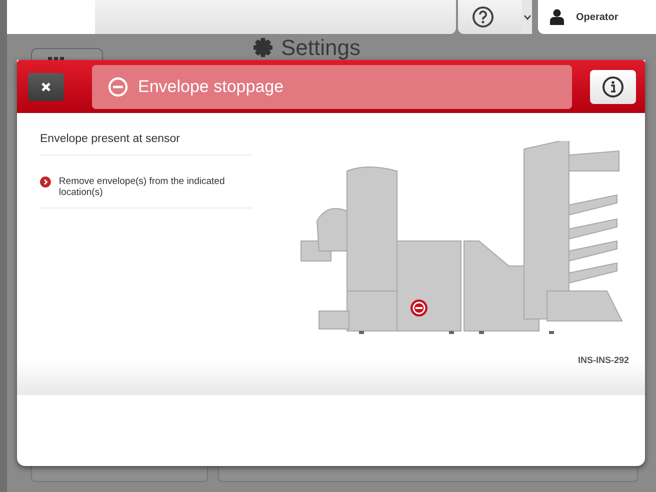  I want to click on info-button, so click(613, 87).